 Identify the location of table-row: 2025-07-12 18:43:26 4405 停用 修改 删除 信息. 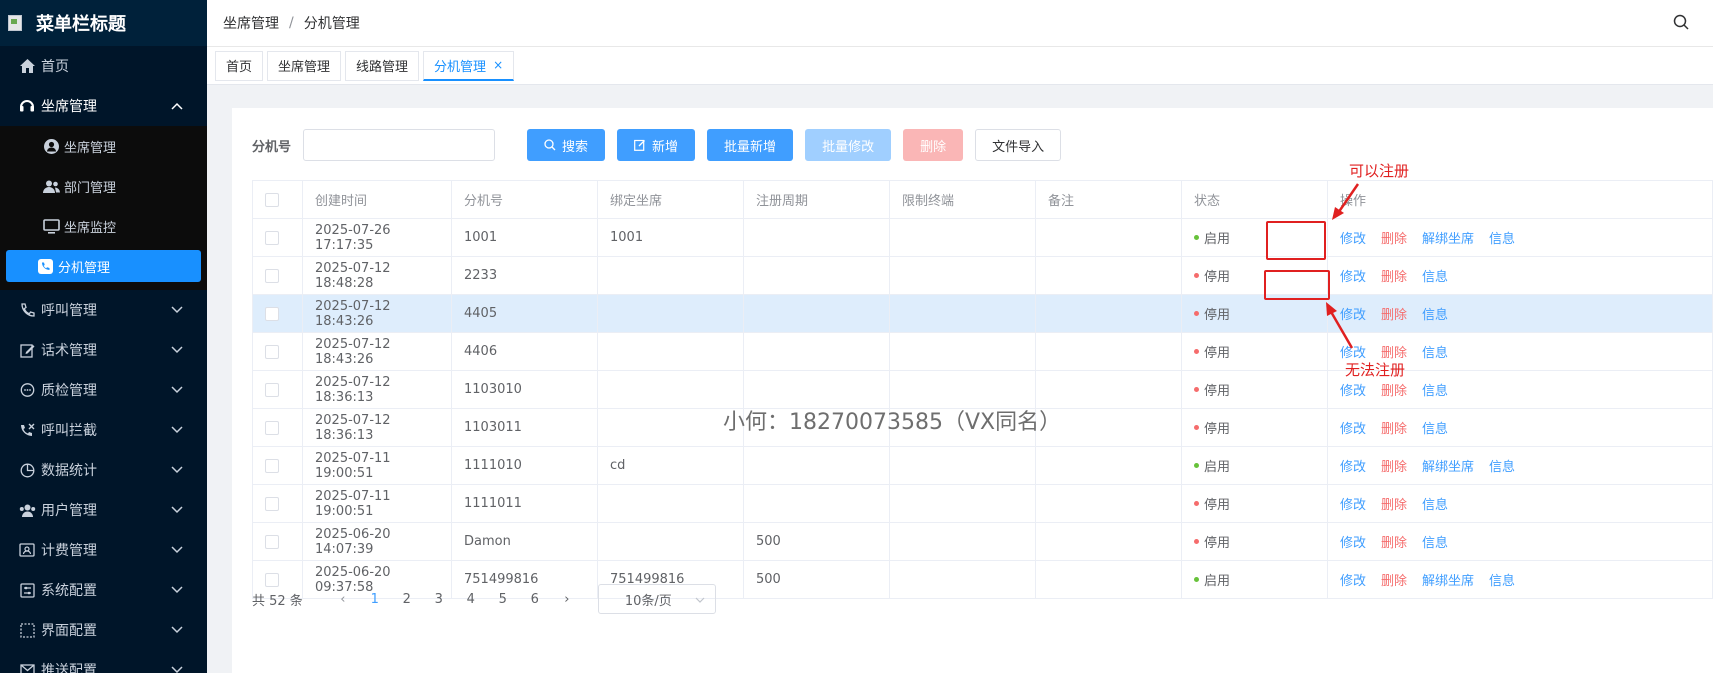
(982, 313).